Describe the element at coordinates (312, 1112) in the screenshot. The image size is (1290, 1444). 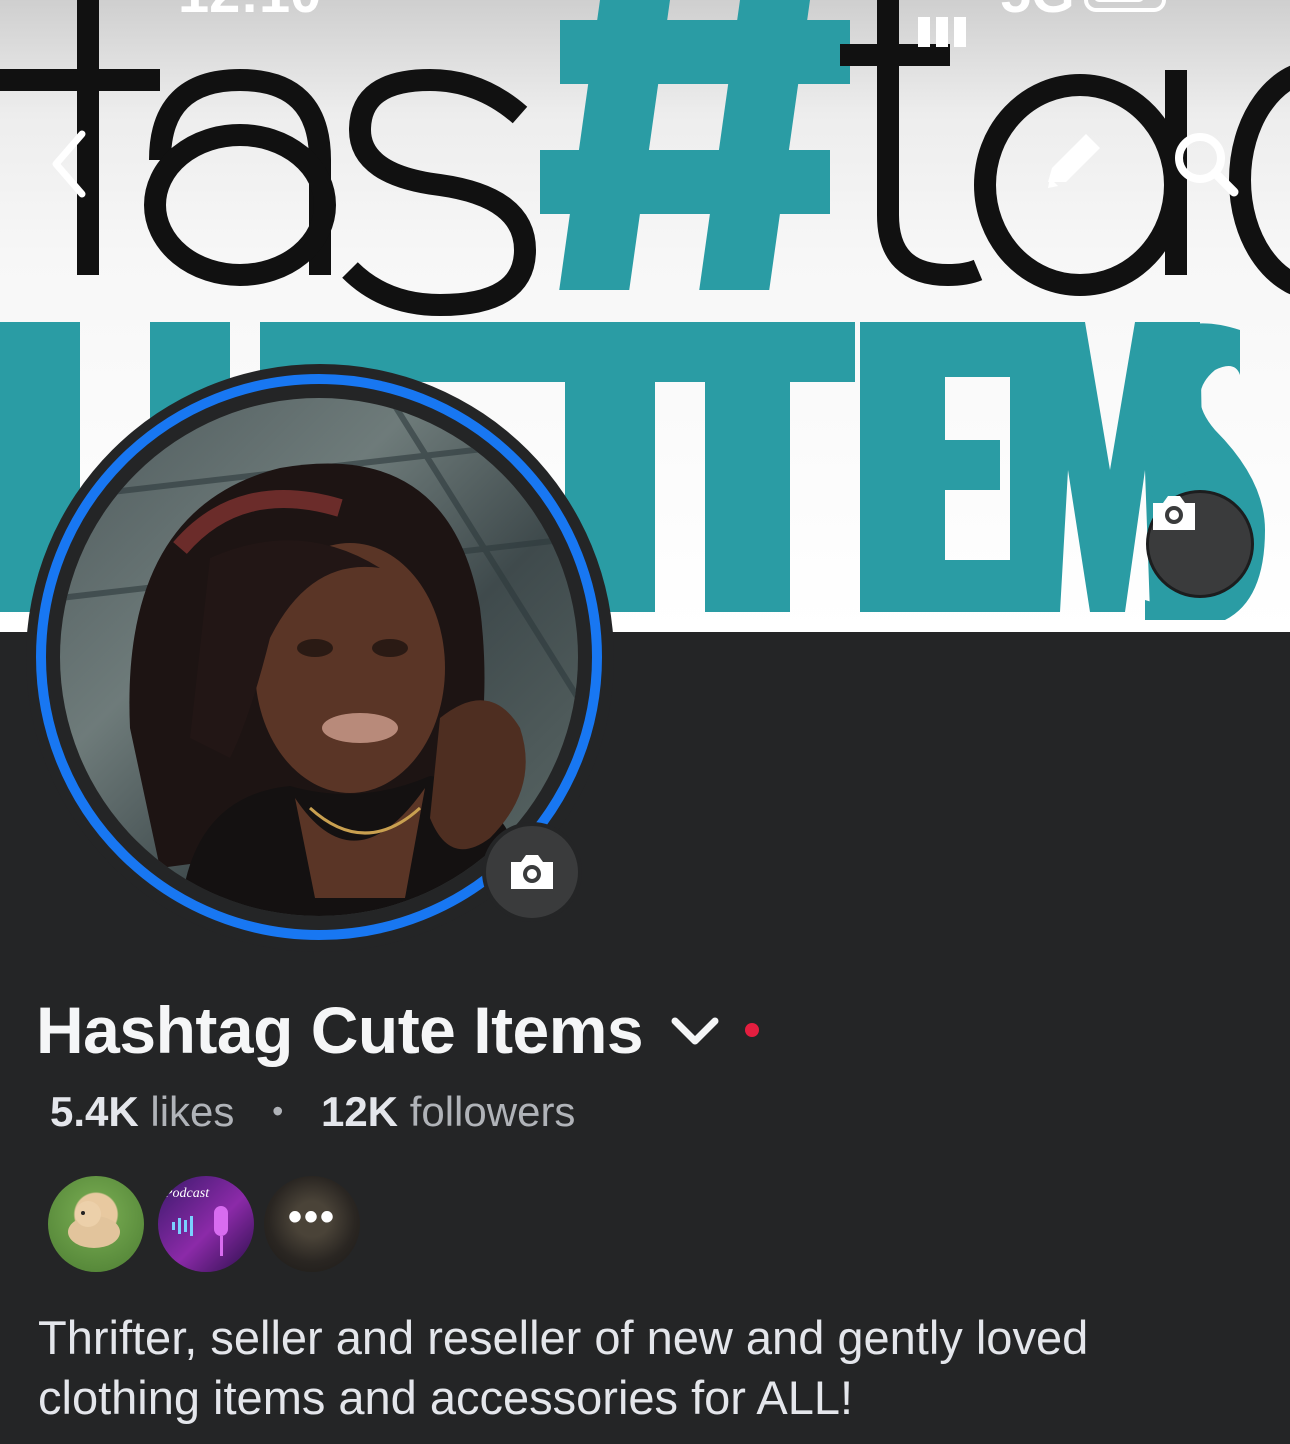
I see `page-stats: 5.4K likes • 12K followers` at that location.